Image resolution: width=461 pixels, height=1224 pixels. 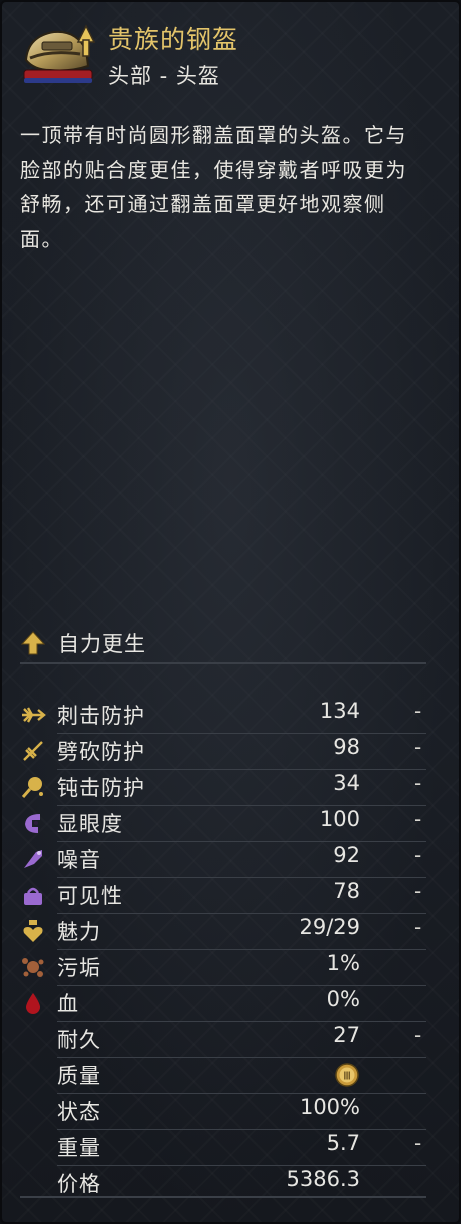 I want to click on stat-value: 1%, so click(x=343, y=963).